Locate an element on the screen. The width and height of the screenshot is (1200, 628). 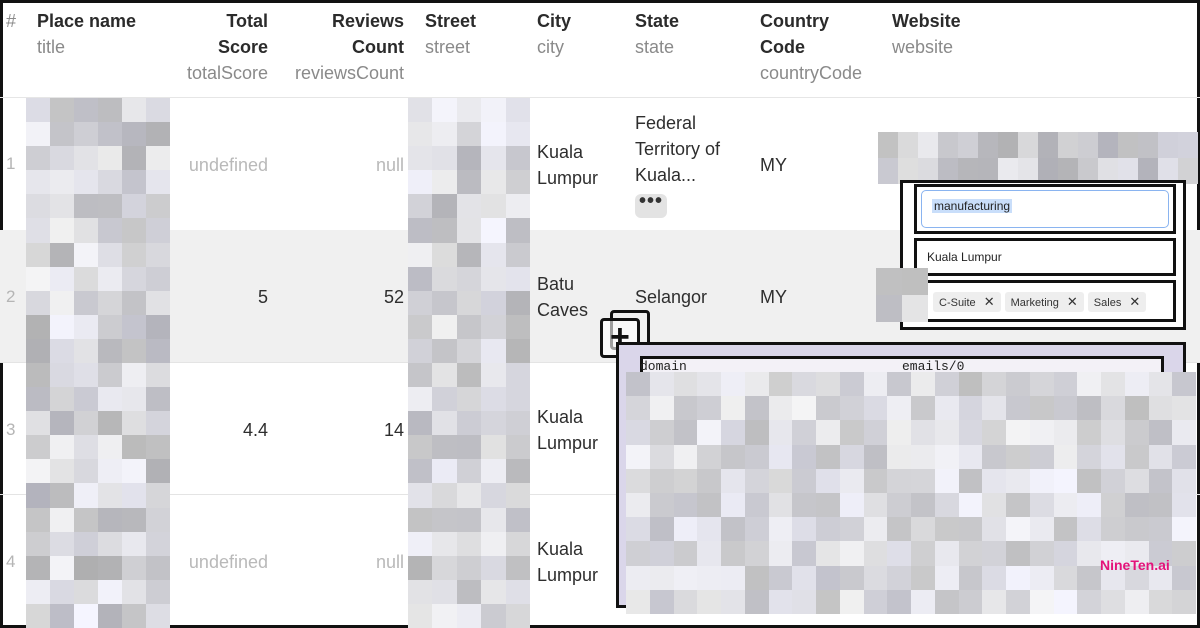
col-header-website: Website website is located at coordinates (926, 34).